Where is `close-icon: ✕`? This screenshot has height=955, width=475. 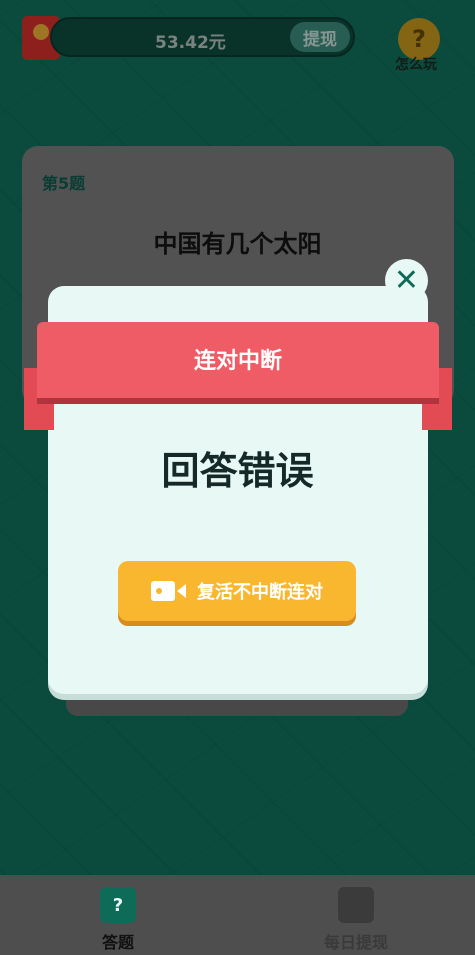 close-icon: ✕ is located at coordinates (406, 280).